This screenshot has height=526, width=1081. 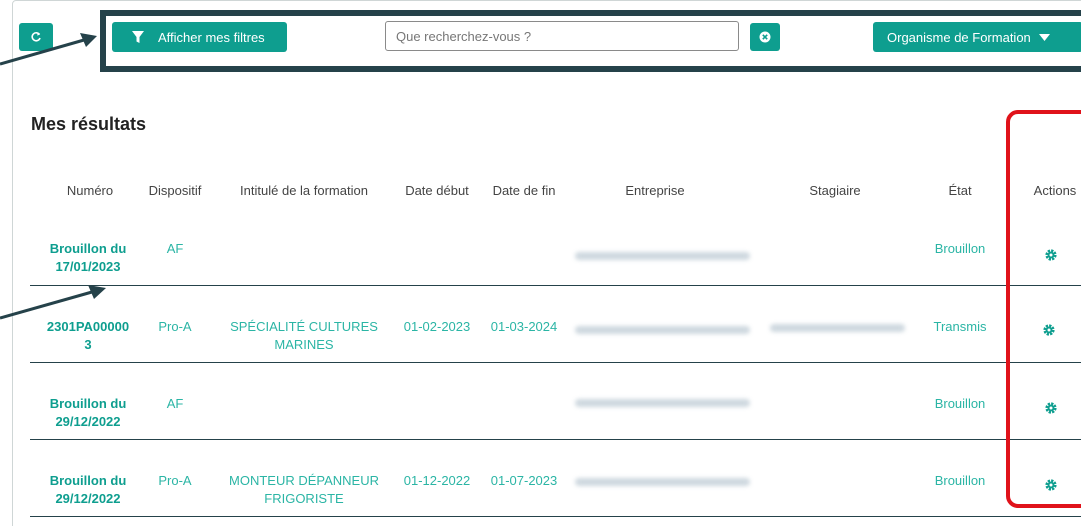 What do you see at coordinates (88, 258) in the screenshot?
I see `row-numero: Brouillon du 17/01/2023` at bounding box center [88, 258].